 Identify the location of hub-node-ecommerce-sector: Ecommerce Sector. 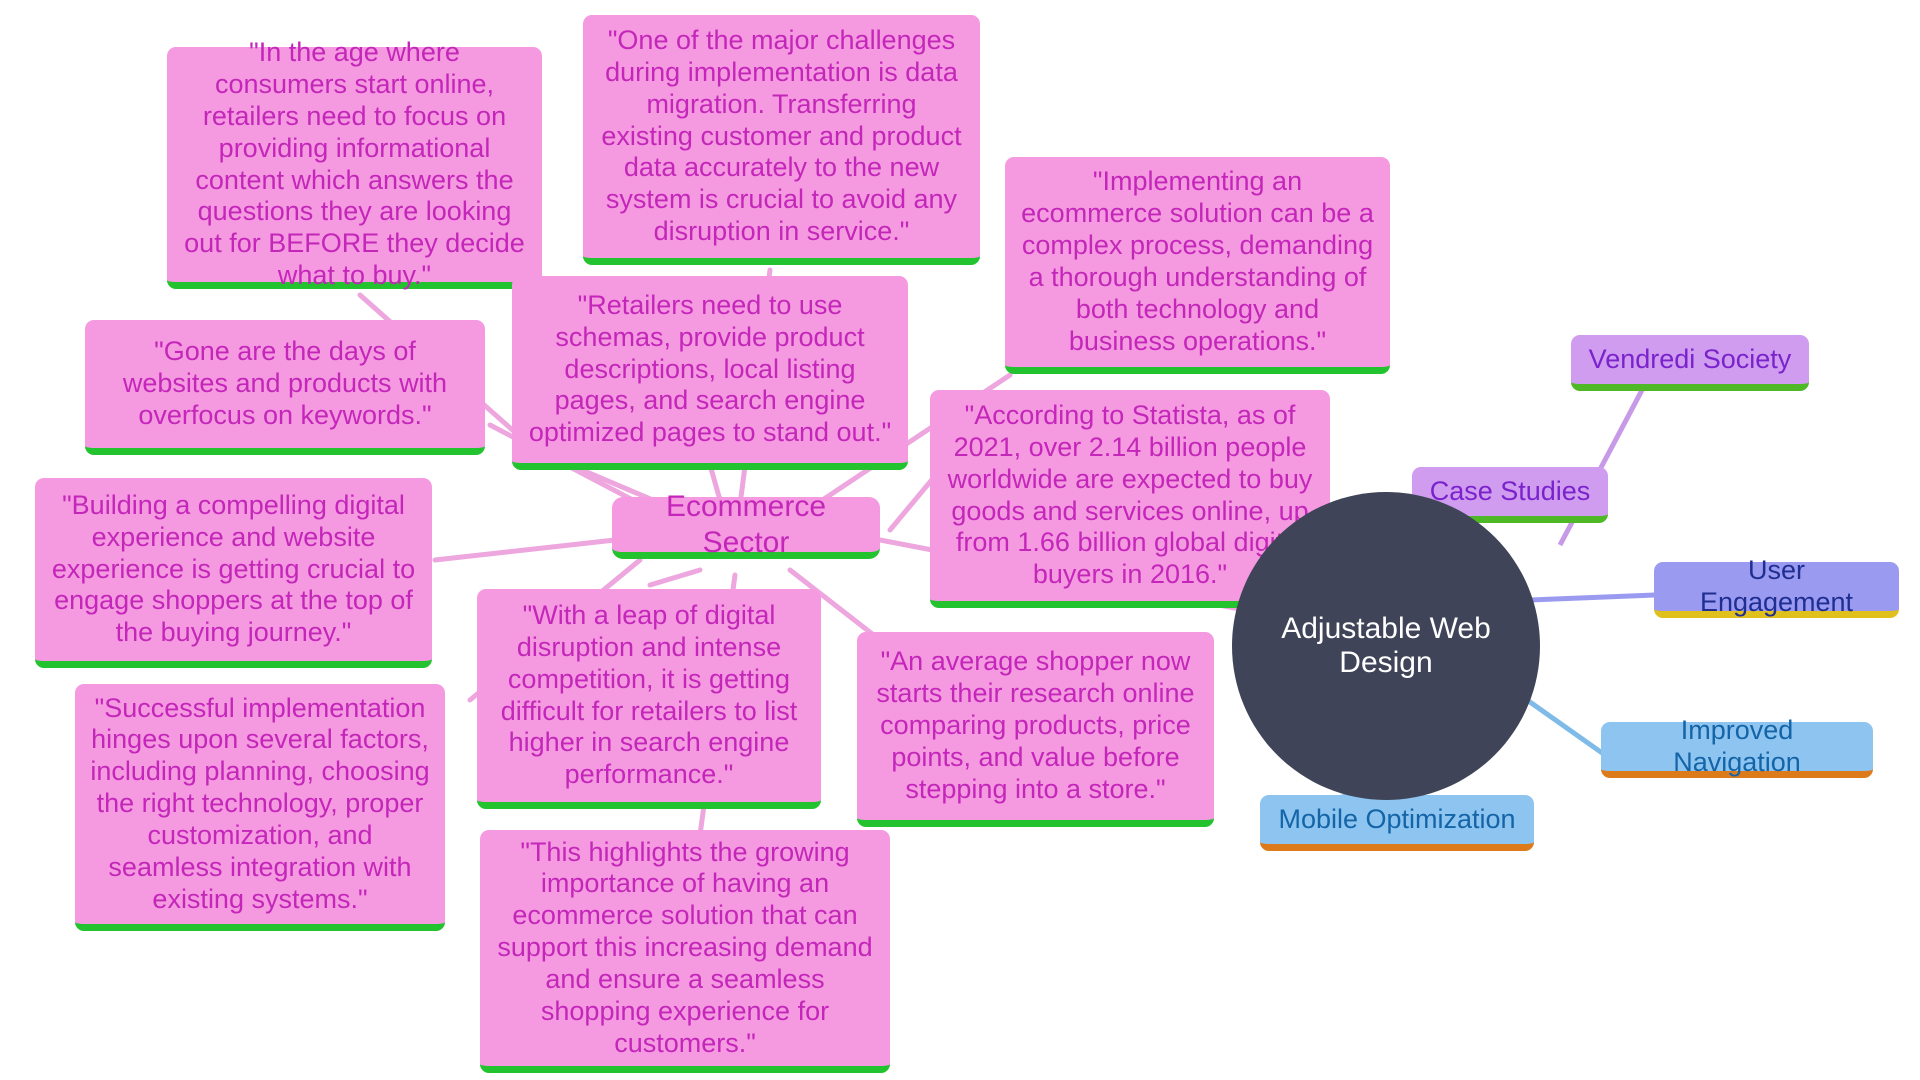
(746, 524).